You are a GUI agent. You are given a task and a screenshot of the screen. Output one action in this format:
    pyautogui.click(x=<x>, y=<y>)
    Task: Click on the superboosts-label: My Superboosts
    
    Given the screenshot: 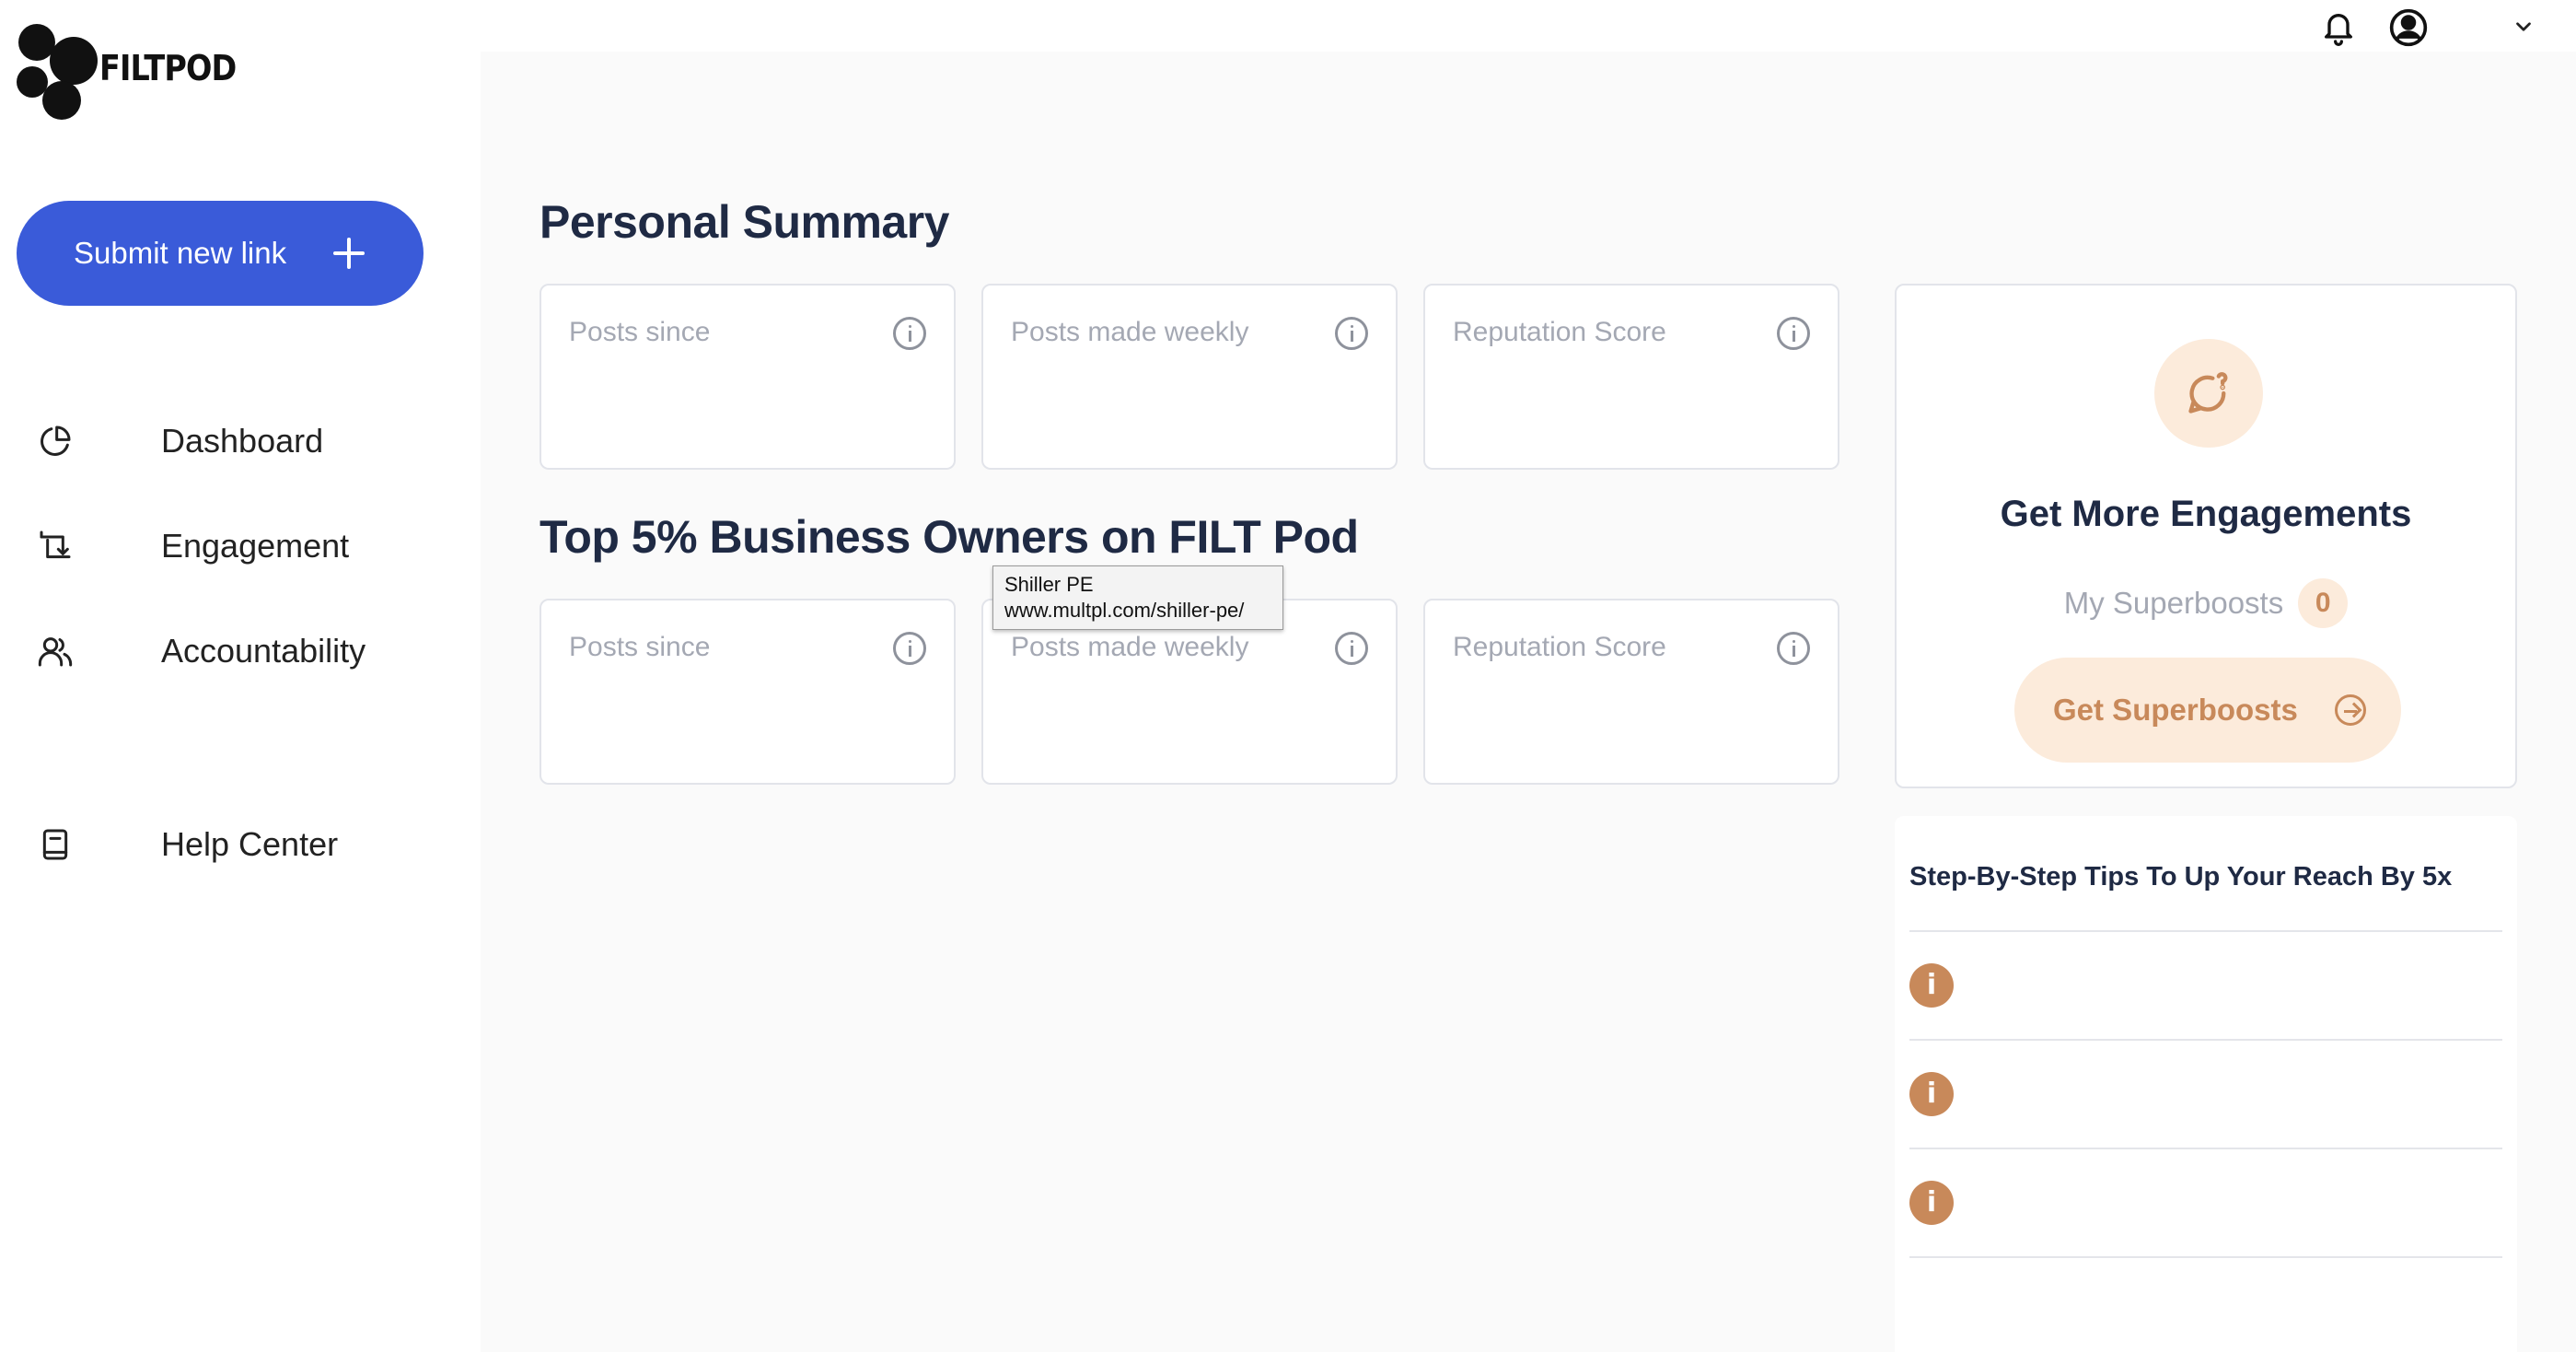 What is the action you would take?
    pyautogui.click(x=2173, y=603)
    